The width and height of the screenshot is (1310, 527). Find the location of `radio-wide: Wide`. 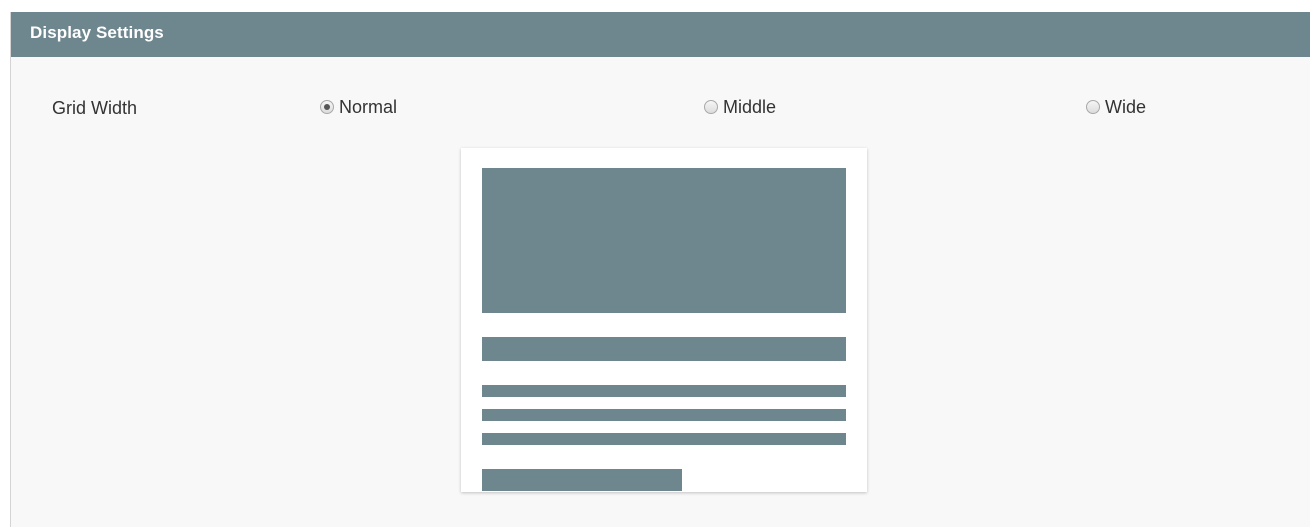

radio-wide: Wide is located at coordinates (1116, 107).